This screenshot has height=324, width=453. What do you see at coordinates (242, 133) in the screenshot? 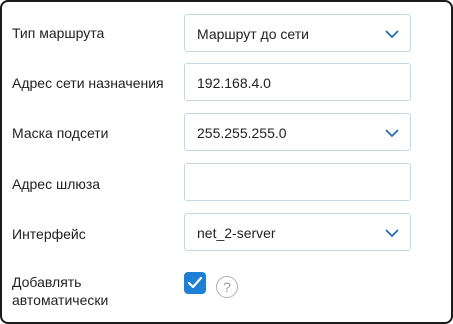
I see `subnet-mask-value: 255.255.255.0` at bounding box center [242, 133].